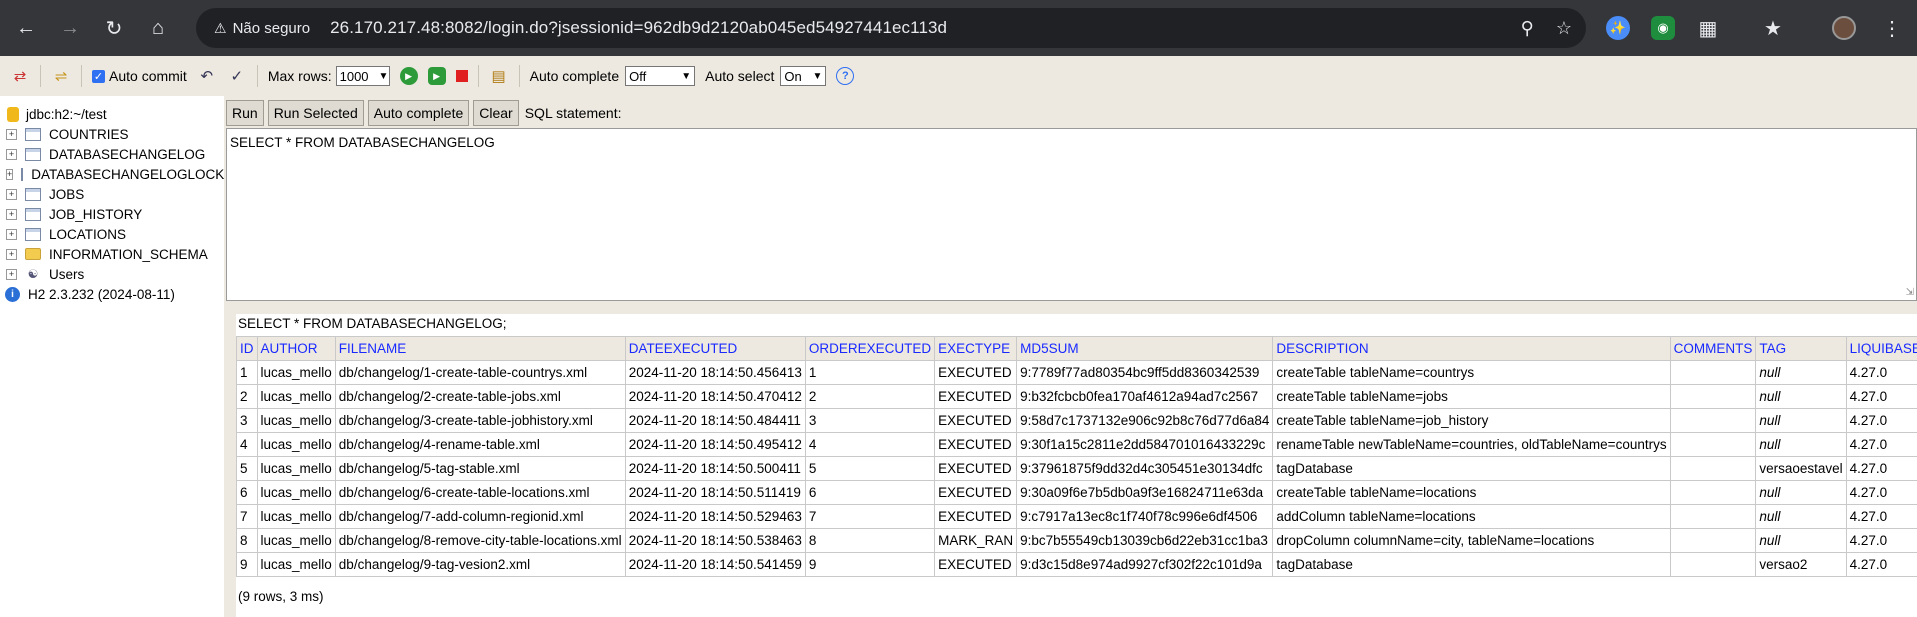 This screenshot has width=1917, height=617. What do you see at coordinates (1471, 516) in the screenshot?
I see `table-cell: addColumn tableName=locations` at bounding box center [1471, 516].